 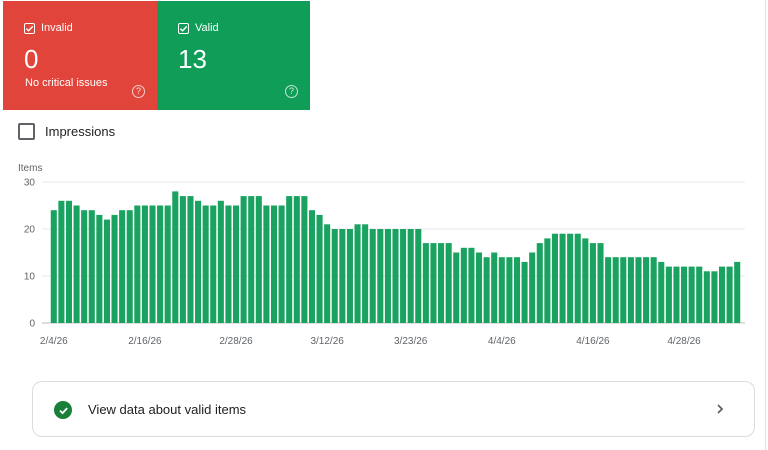 What do you see at coordinates (233, 55) in the screenshot?
I see `valid-status-card: Valid 13 ?` at bounding box center [233, 55].